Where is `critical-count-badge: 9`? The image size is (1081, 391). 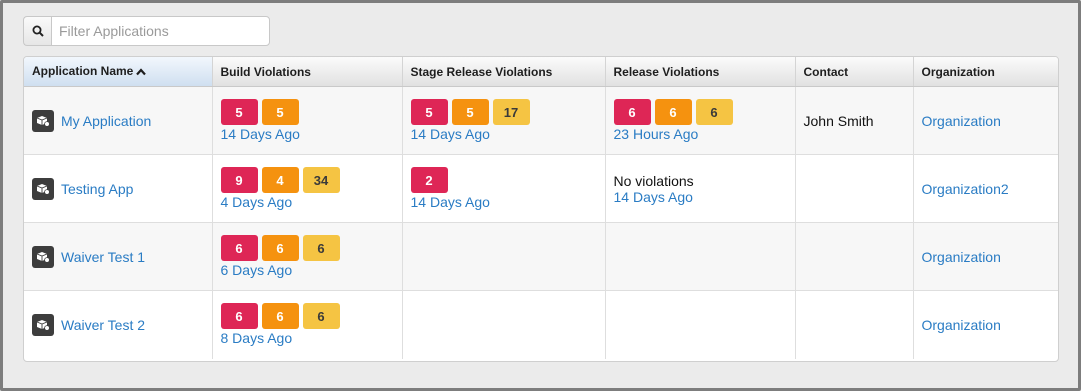 critical-count-badge: 9 is located at coordinates (239, 180).